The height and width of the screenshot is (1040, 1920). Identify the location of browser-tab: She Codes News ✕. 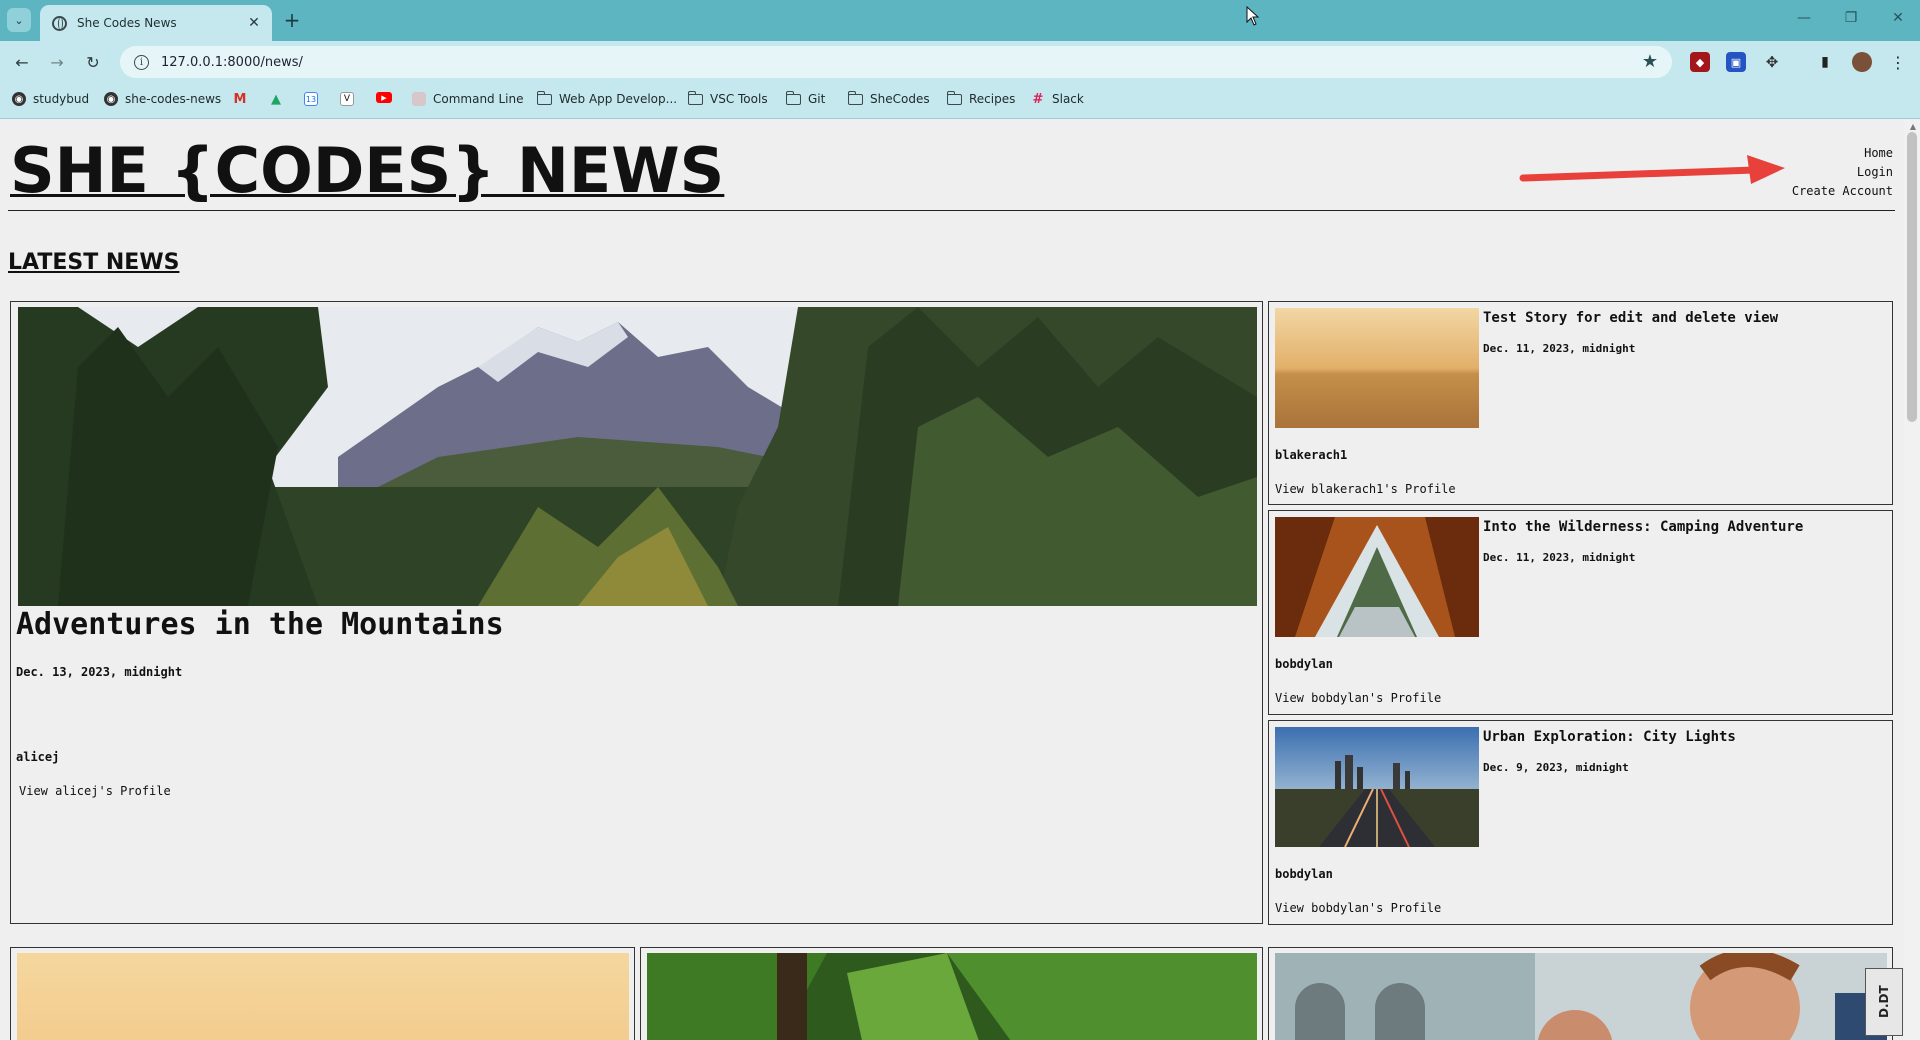
(156, 23).